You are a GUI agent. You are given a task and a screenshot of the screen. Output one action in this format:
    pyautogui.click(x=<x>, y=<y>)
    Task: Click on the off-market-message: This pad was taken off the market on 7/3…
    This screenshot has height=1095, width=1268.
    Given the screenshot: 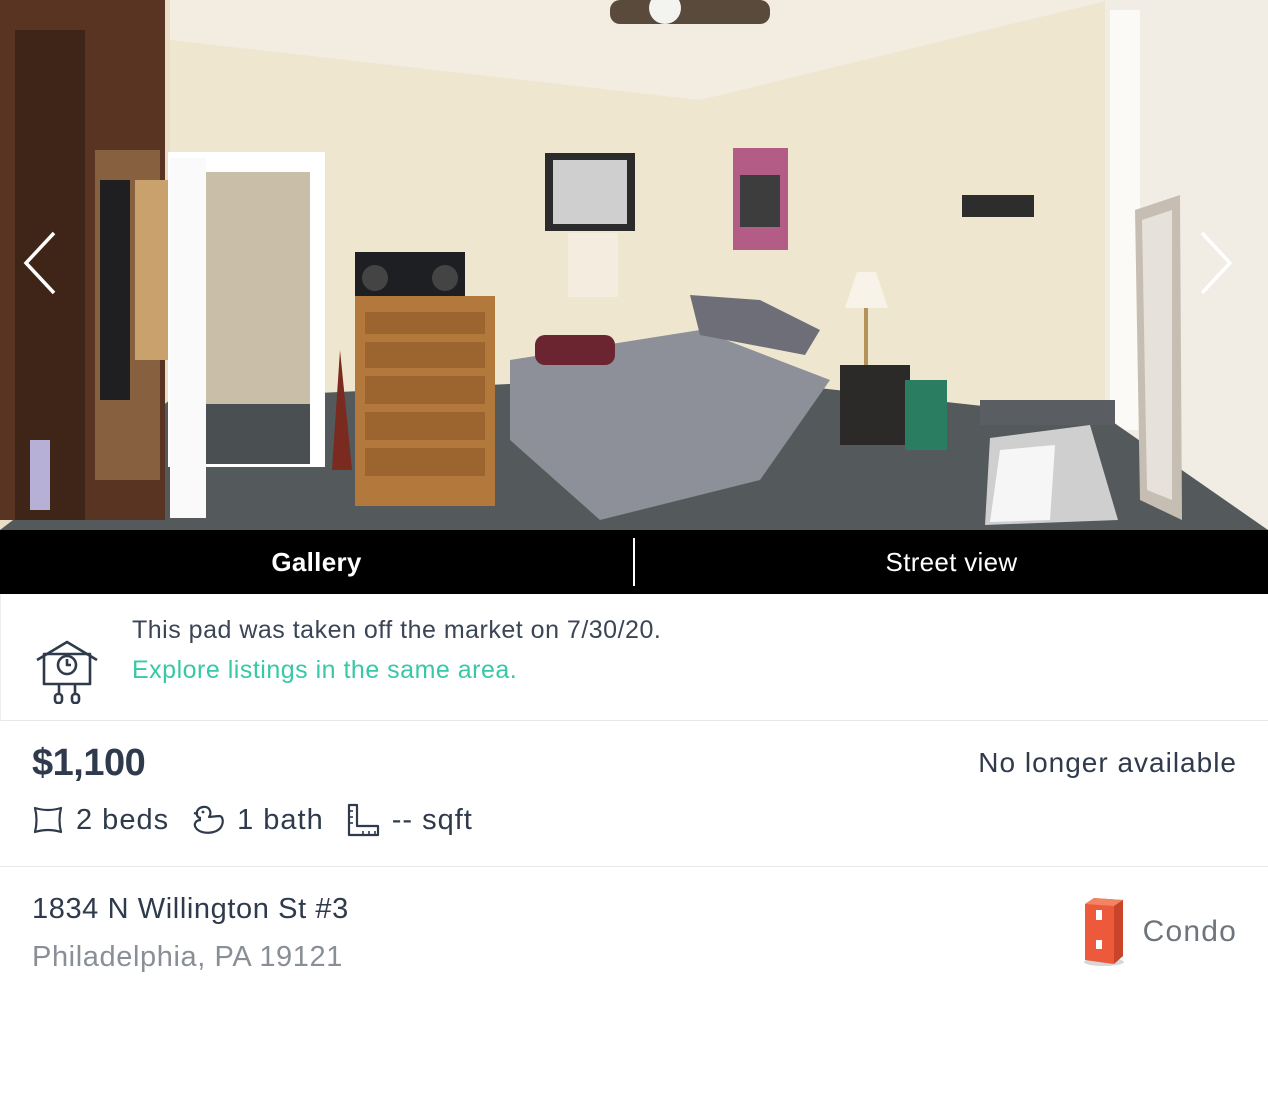 What is the action you would take?
    pyautogui.click(x=397, y=630)
    